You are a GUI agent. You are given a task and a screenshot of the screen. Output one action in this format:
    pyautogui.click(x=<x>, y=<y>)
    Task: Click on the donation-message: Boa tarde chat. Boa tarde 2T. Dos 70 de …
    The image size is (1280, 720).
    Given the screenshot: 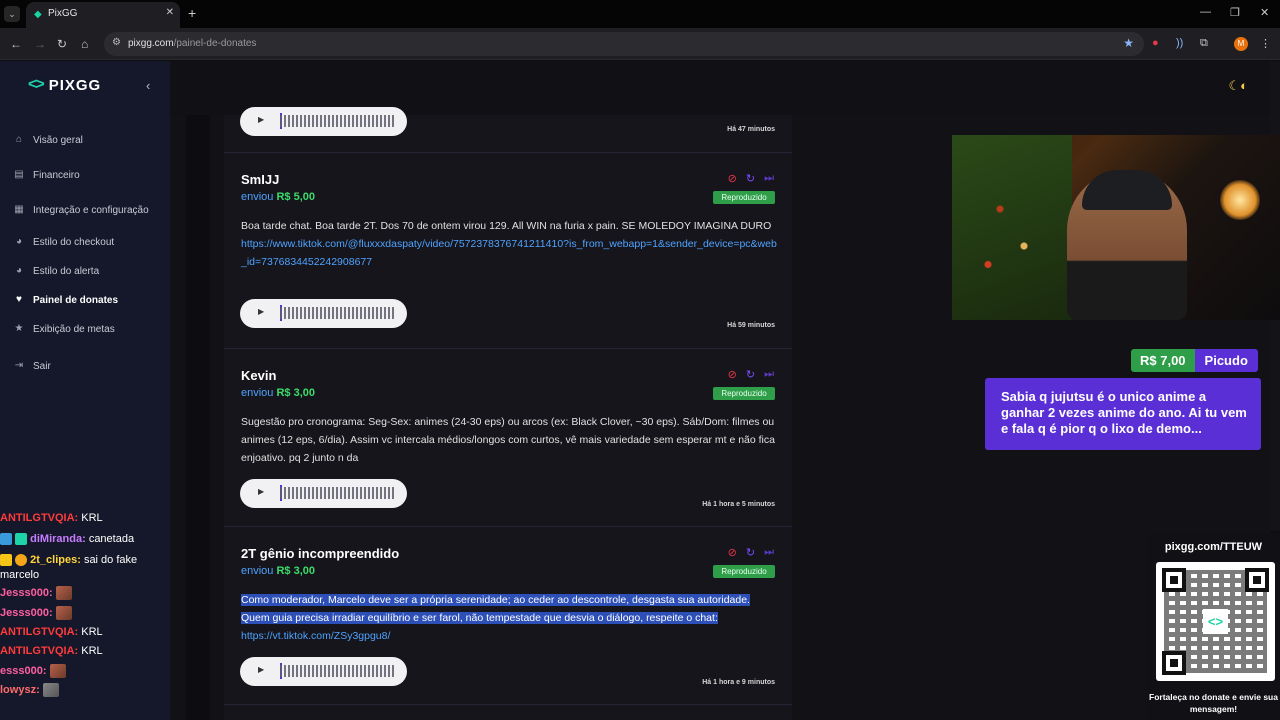 What is the action you would take?
    pyautogui.click(x=509, y=244)
    